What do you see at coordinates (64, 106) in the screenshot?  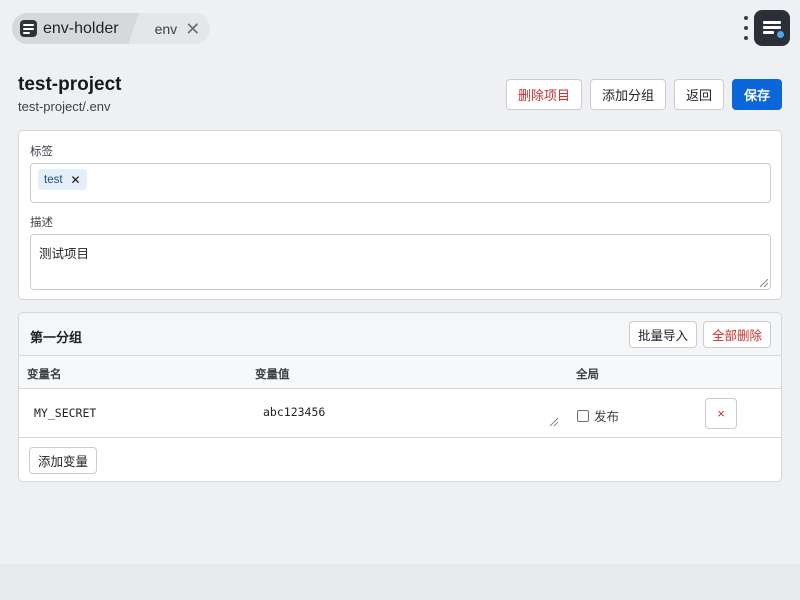 I see `project-path: test-project/.env` at bounding box center [64, 106].